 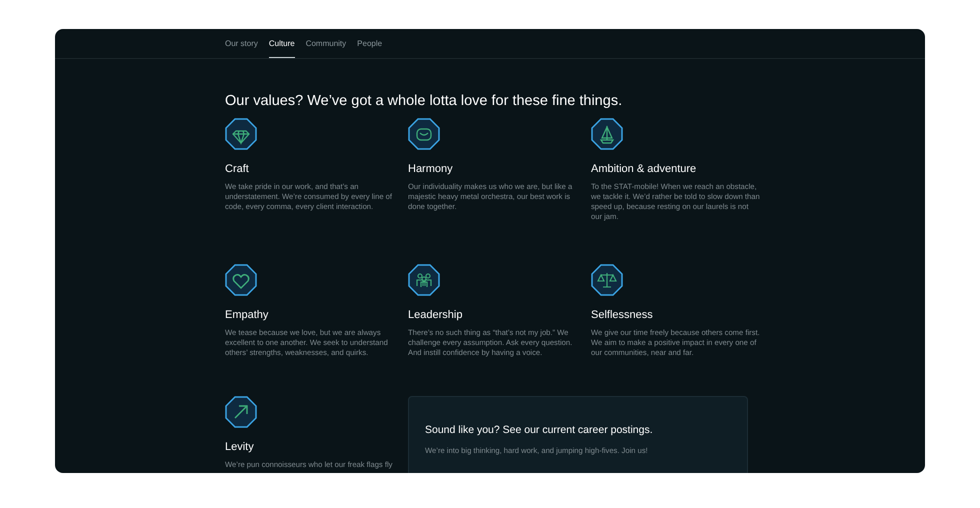 What do you see at coordinates (241, 280) in the screenshot?
I see `heart-icon` at bounding box center [241, 280].